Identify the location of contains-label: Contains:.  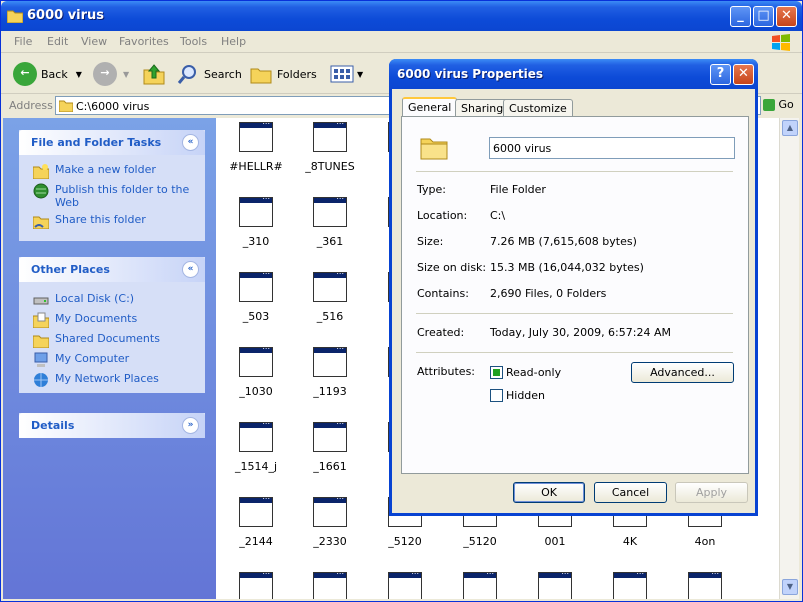
(443, 293).